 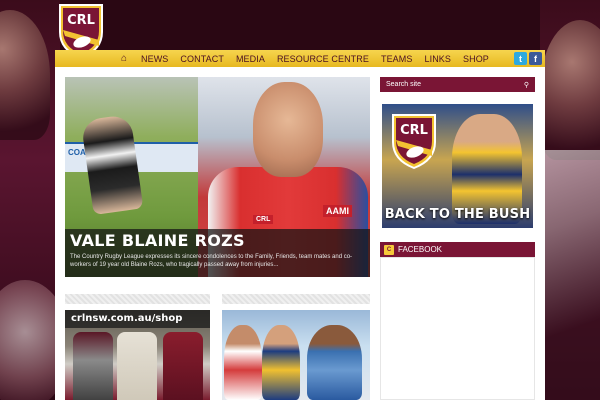 I want to click on search-icon: ⚲, so click(x=526, y=85).